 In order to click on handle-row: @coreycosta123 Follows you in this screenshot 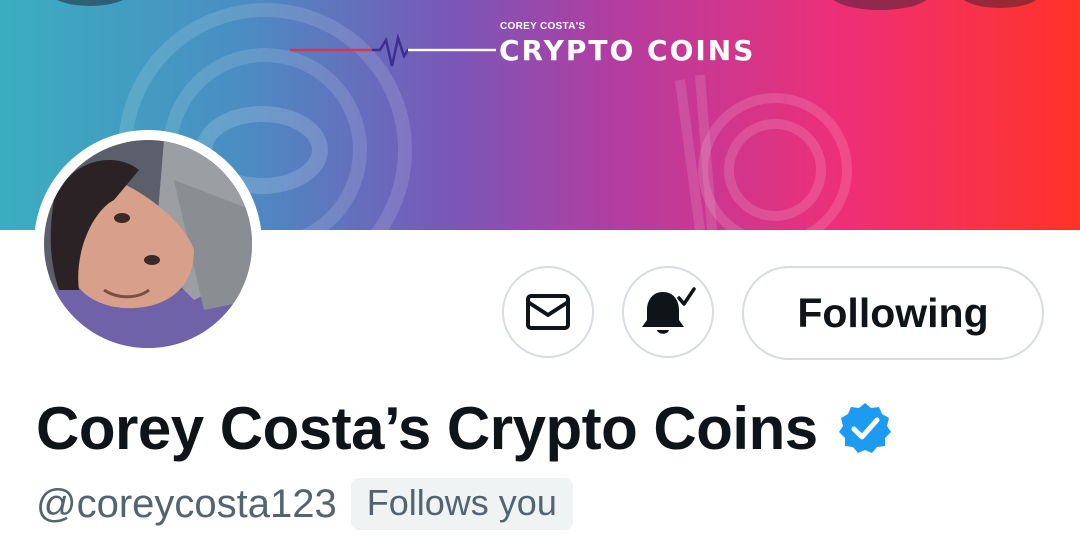, I will do `click(304, 504)`.